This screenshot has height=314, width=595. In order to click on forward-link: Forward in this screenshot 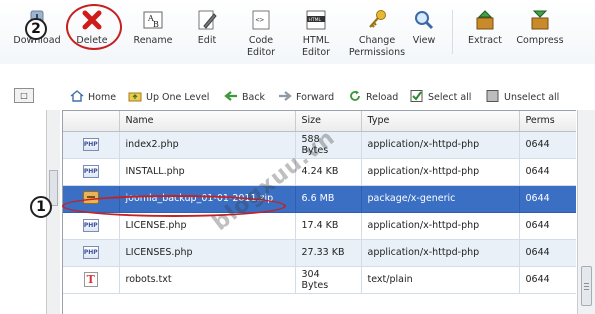, I will do `click(306, 97)`.